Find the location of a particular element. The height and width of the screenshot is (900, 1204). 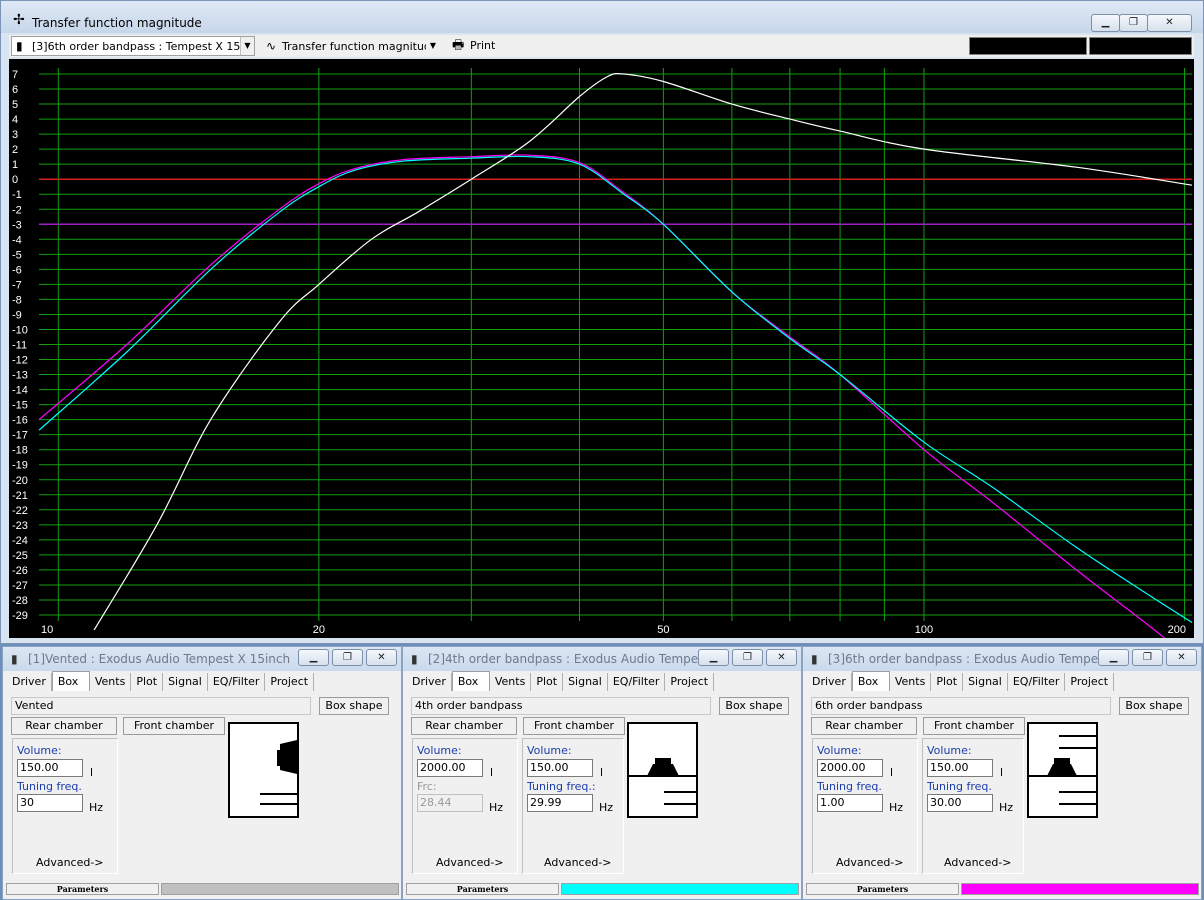

y-tick-label: 5 is located at coordinates (15, 105).